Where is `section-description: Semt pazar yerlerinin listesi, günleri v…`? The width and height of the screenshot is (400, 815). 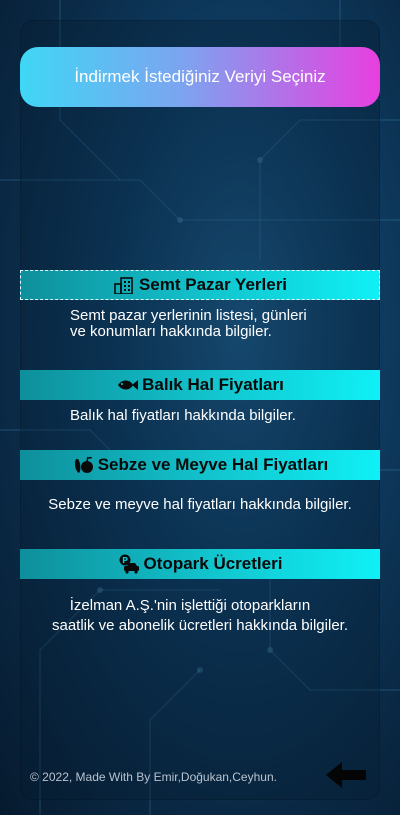 section-description: Semt pazar yerlerinin listesi, günleri v… is located at coordinates (200, 324).